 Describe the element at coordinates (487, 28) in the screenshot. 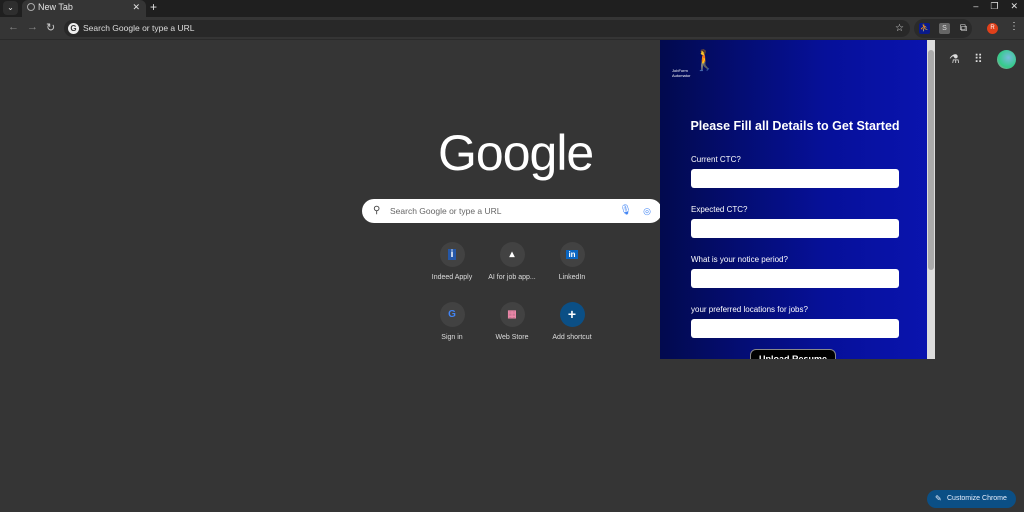

I see `omnibox: G Search Google or type a URL ☆` at that location.